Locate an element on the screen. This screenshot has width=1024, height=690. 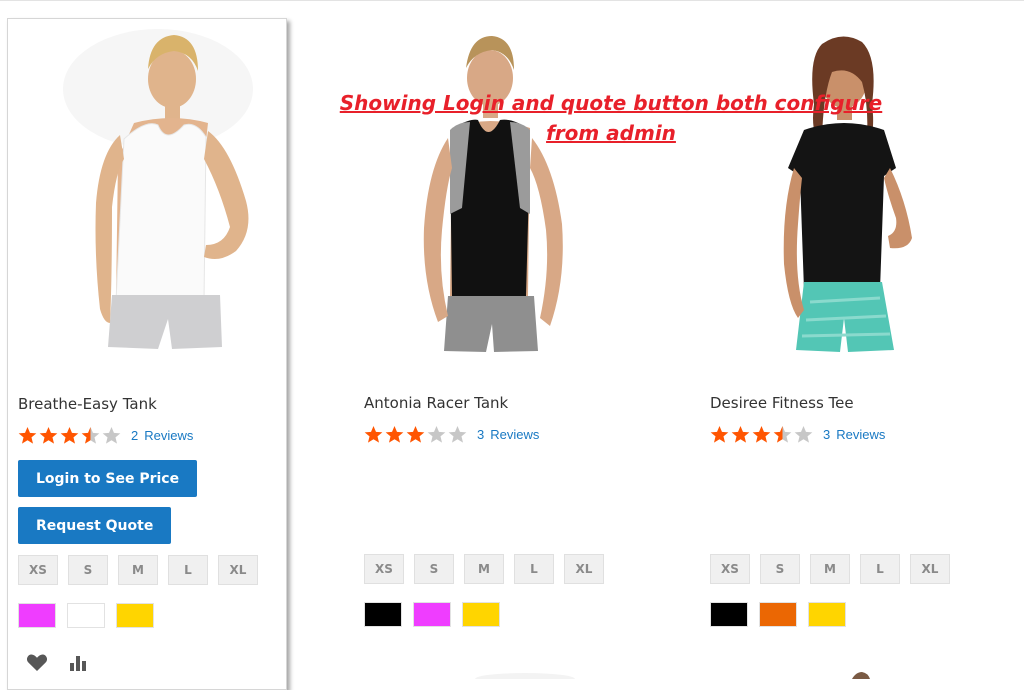
request-quote-button: Request Quote is located at coordinates (95, 525).